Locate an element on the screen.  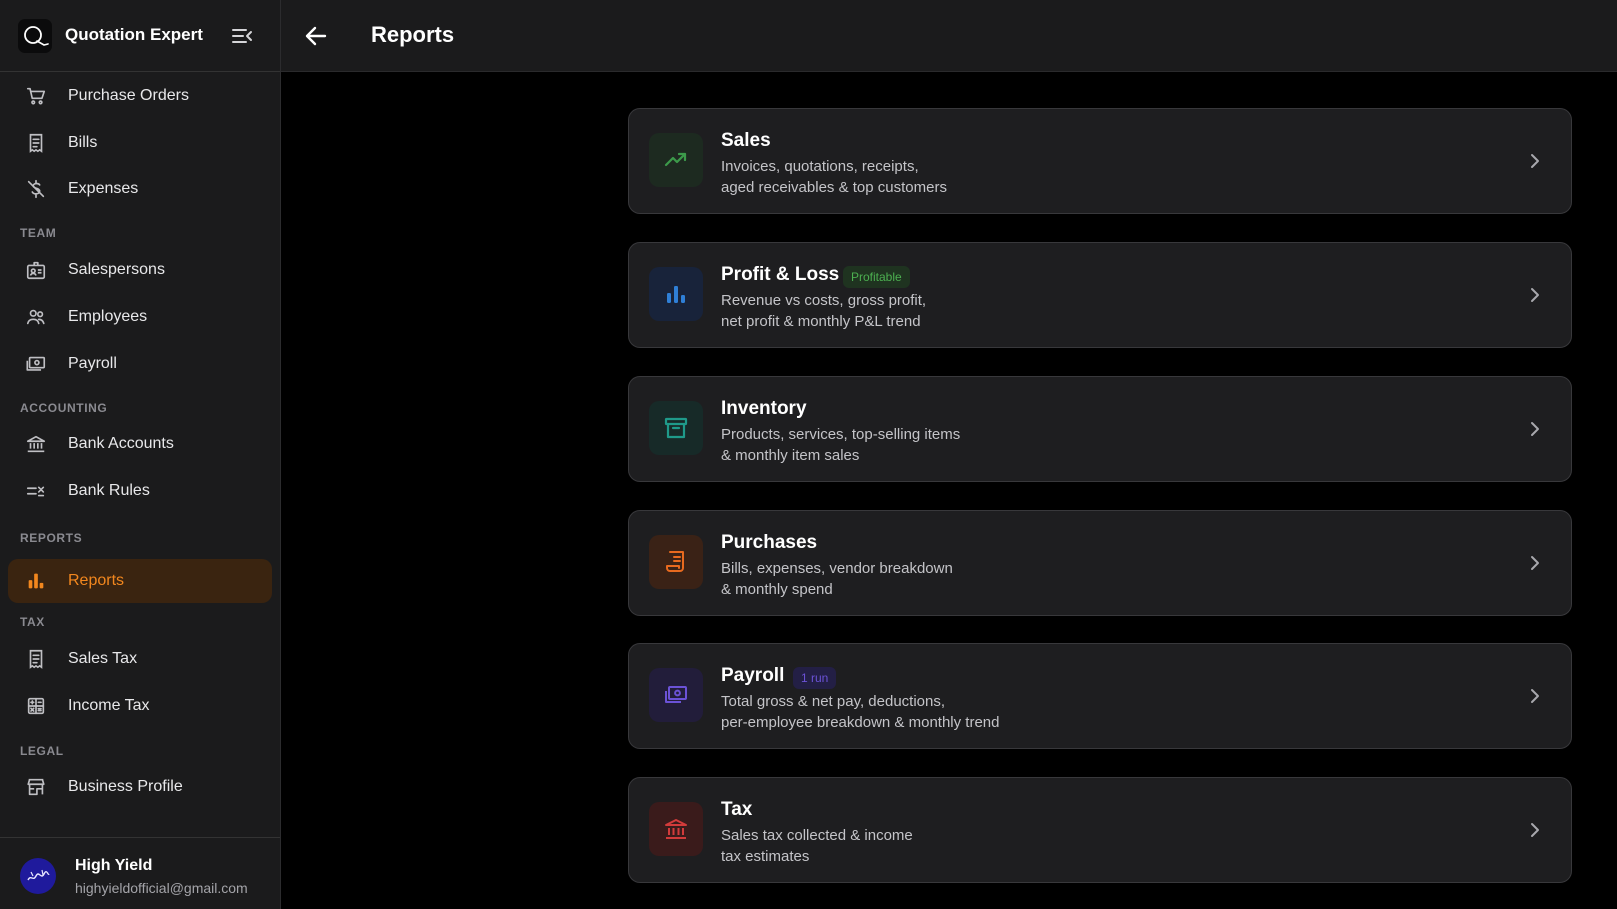
top-bar: Reports is located at coordinates (949, 36).